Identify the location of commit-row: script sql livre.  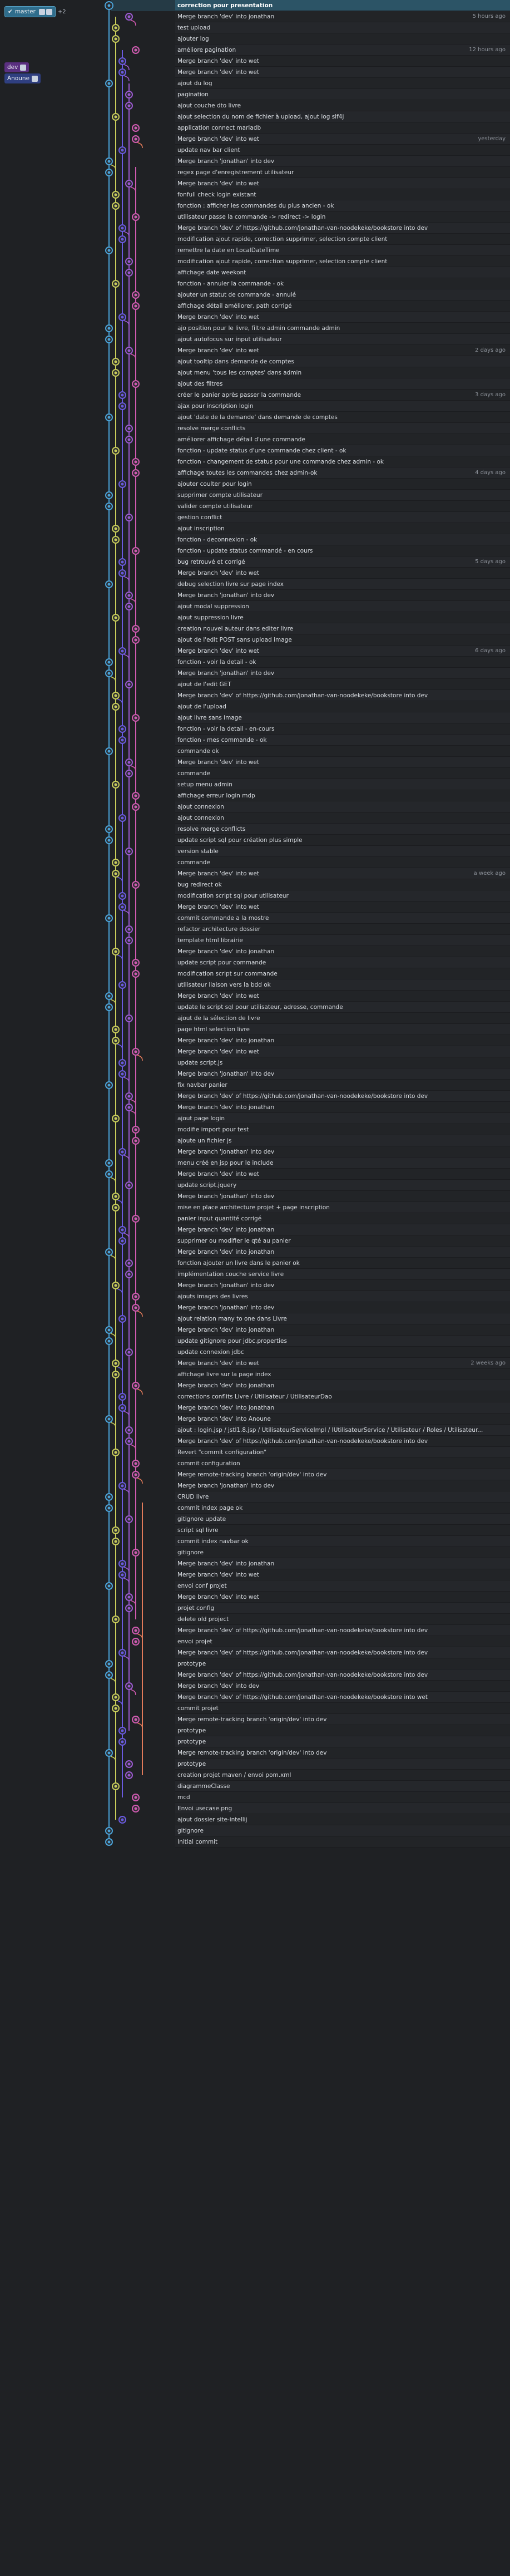
(343, 1530).